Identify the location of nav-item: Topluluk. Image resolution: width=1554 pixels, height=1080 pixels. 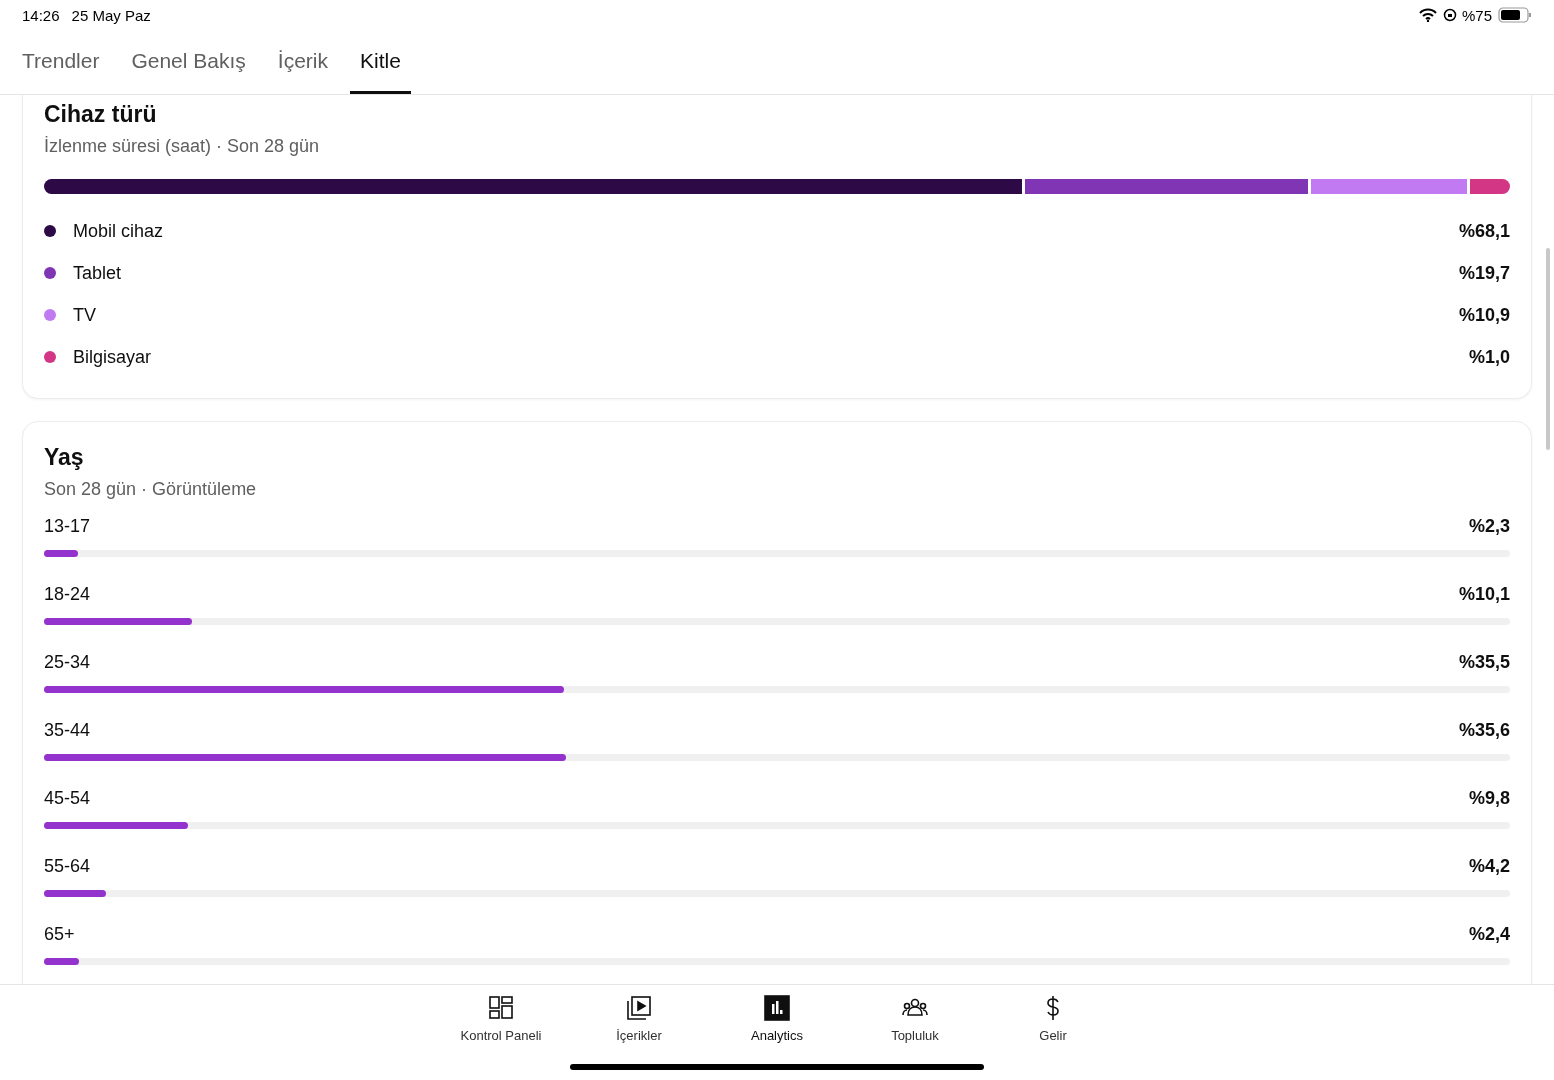
(915, 1014).